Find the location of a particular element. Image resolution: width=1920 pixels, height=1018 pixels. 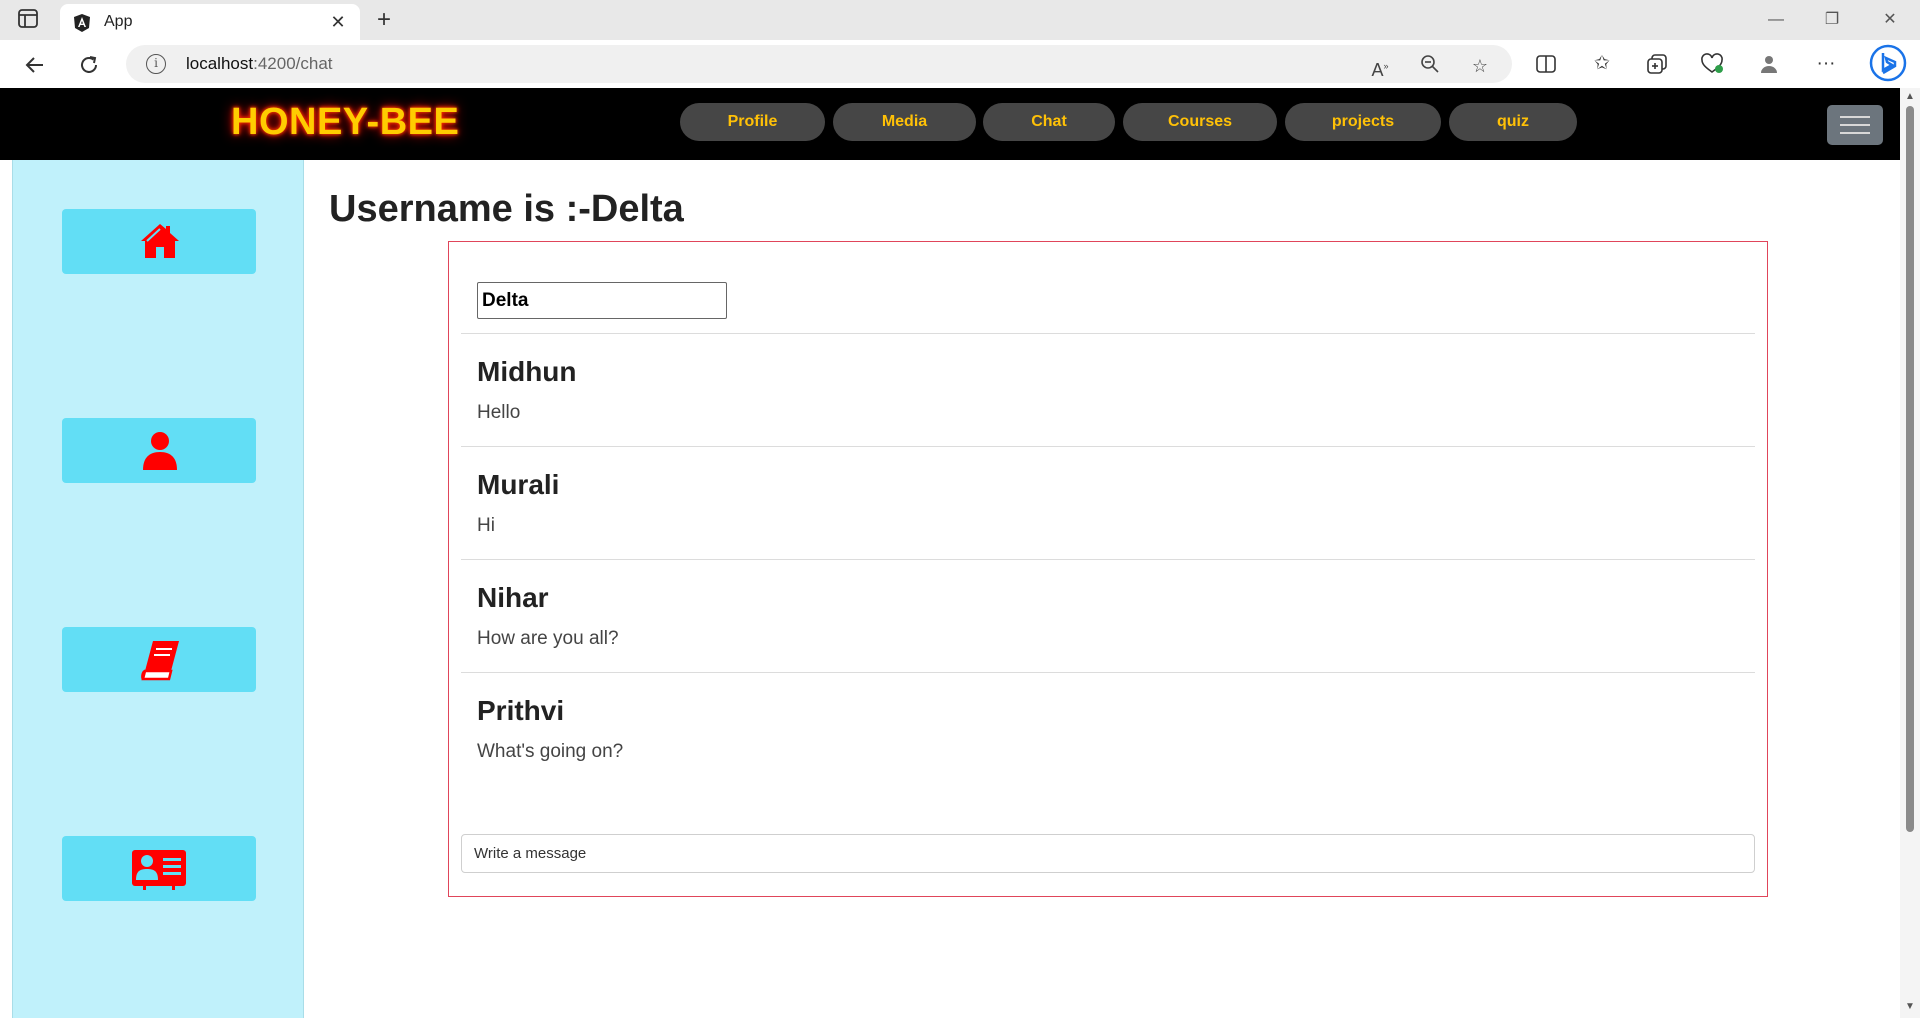

nav-link-media: Media is located at coordinates (904, 122).